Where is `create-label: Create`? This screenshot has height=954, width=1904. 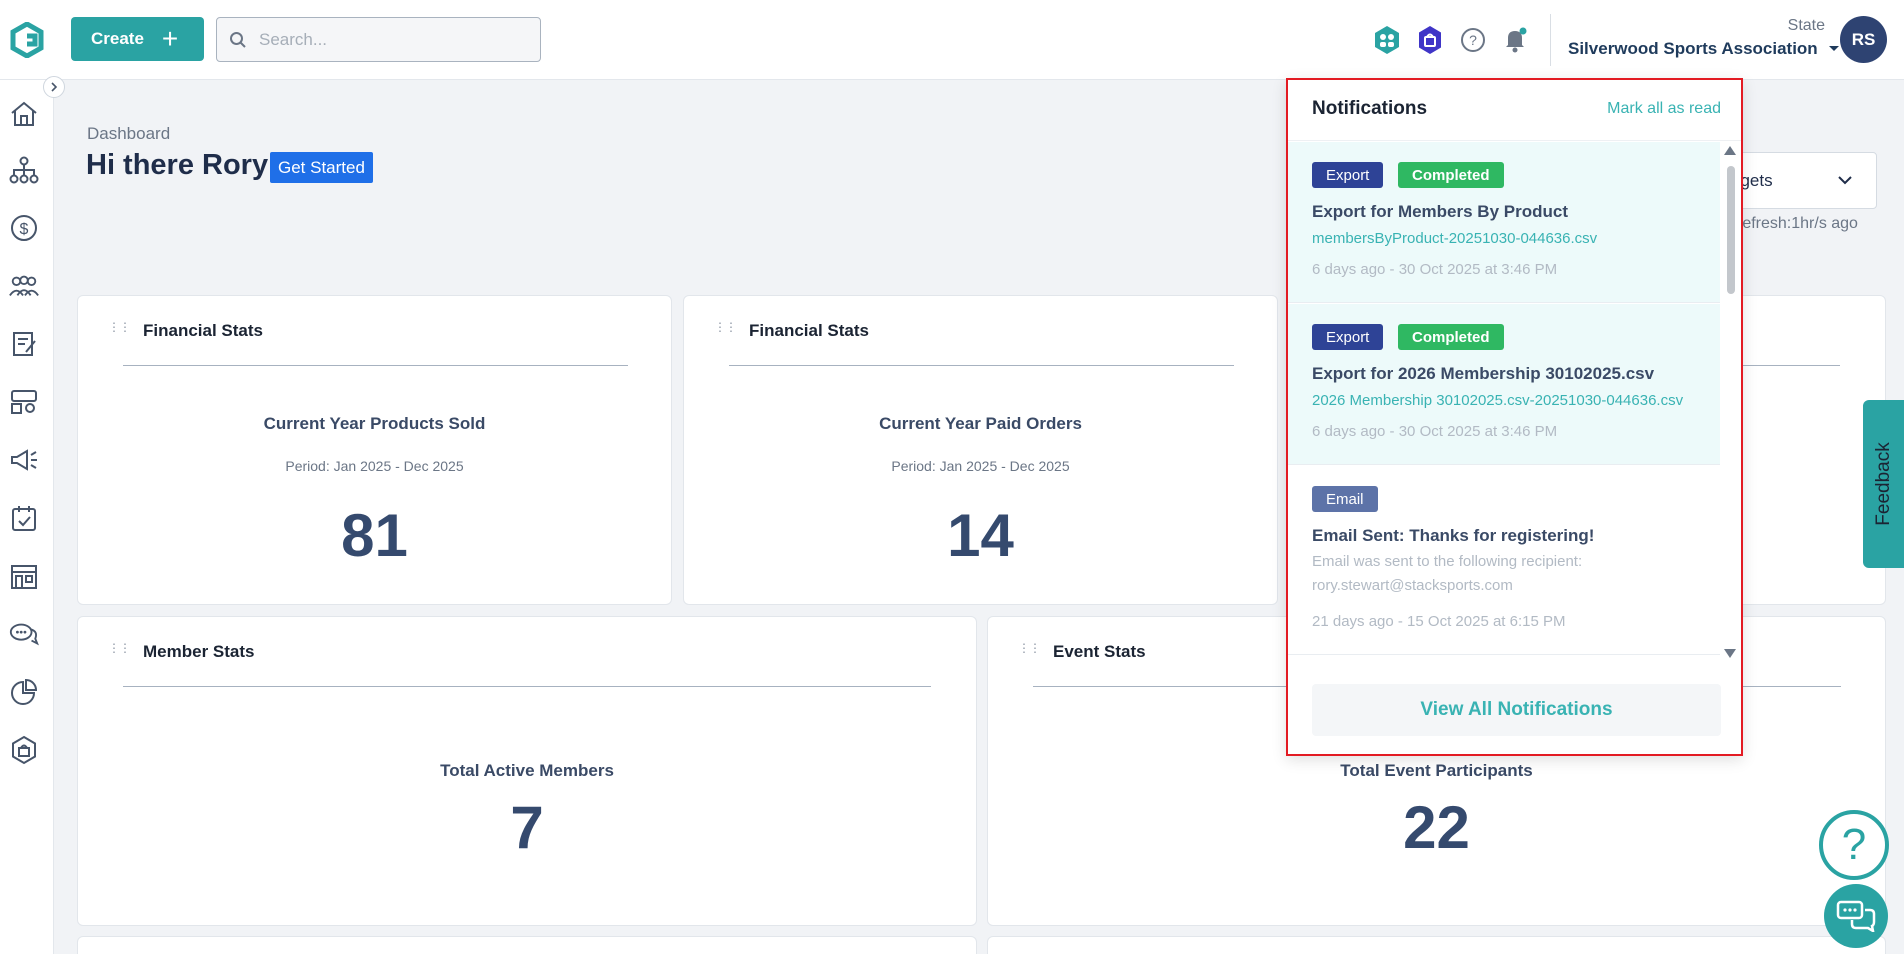 create-label: Create is located at coordinates (117, 38).